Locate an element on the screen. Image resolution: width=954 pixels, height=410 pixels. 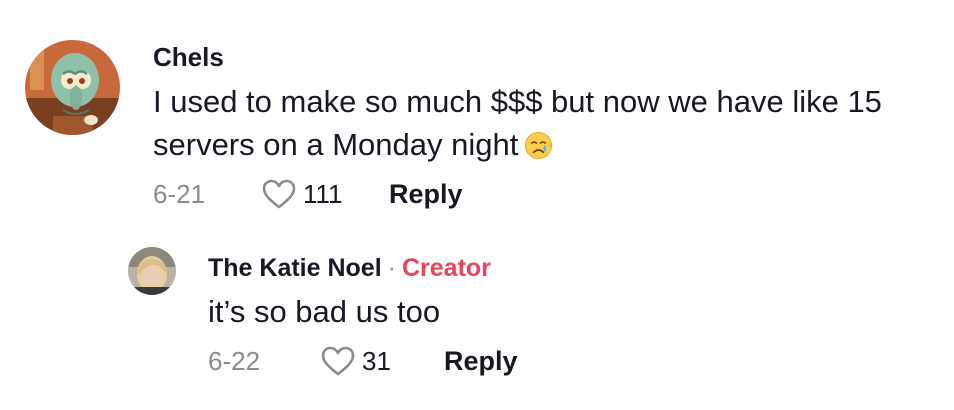
reply-reply-button: Reply is located at coordinates (481, 361).